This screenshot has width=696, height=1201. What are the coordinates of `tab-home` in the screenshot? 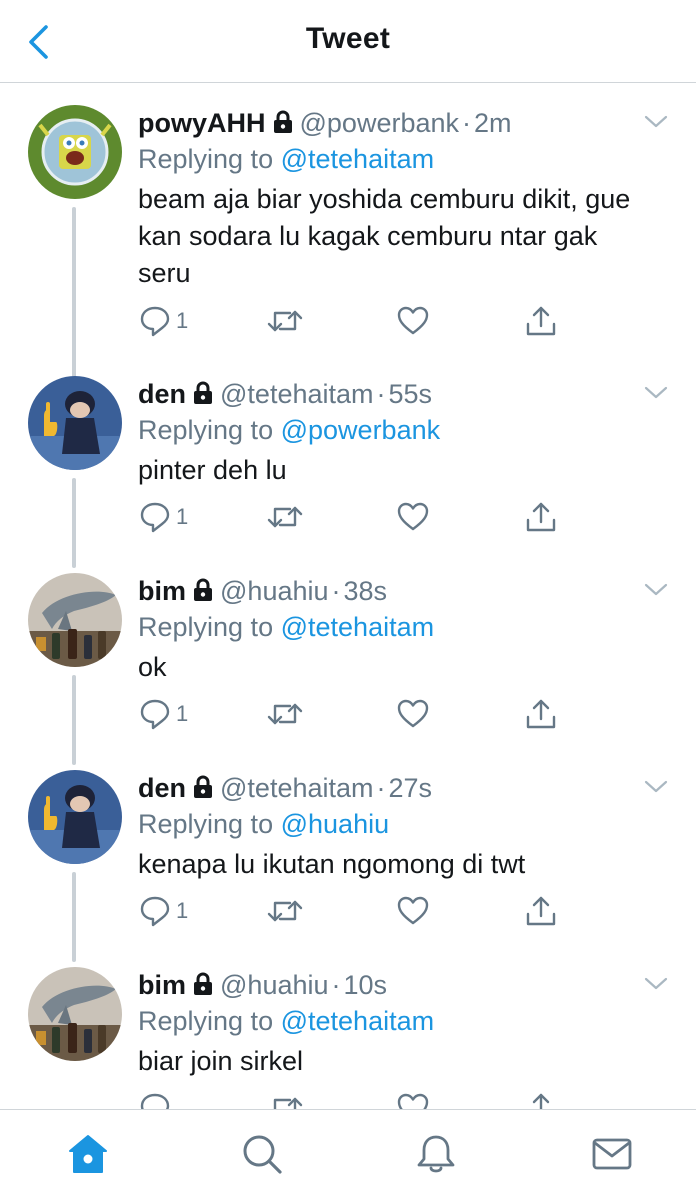 It's located at (88, 1154).